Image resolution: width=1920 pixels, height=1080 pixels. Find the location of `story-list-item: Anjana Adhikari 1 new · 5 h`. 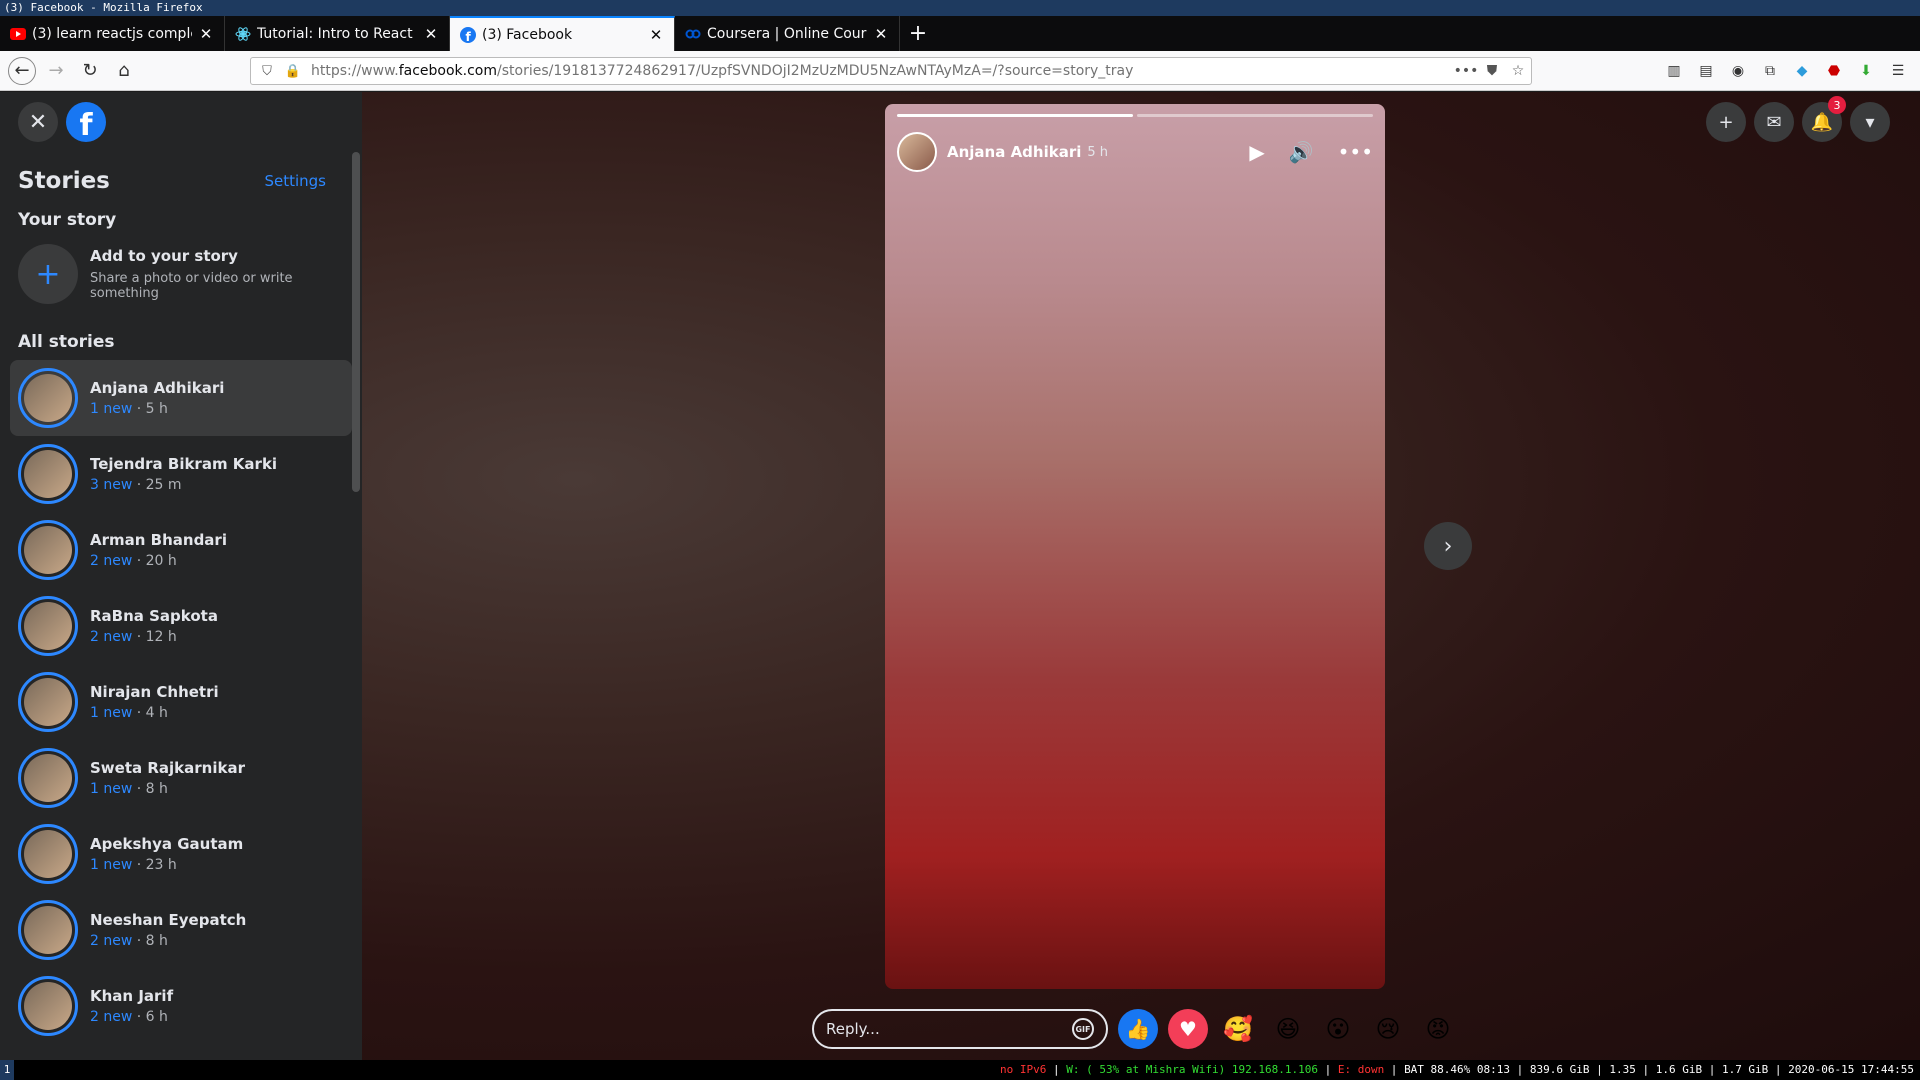

story-list-item: Anjana Adhikari 1 new · 5 h is located at coordinates (181, 398).